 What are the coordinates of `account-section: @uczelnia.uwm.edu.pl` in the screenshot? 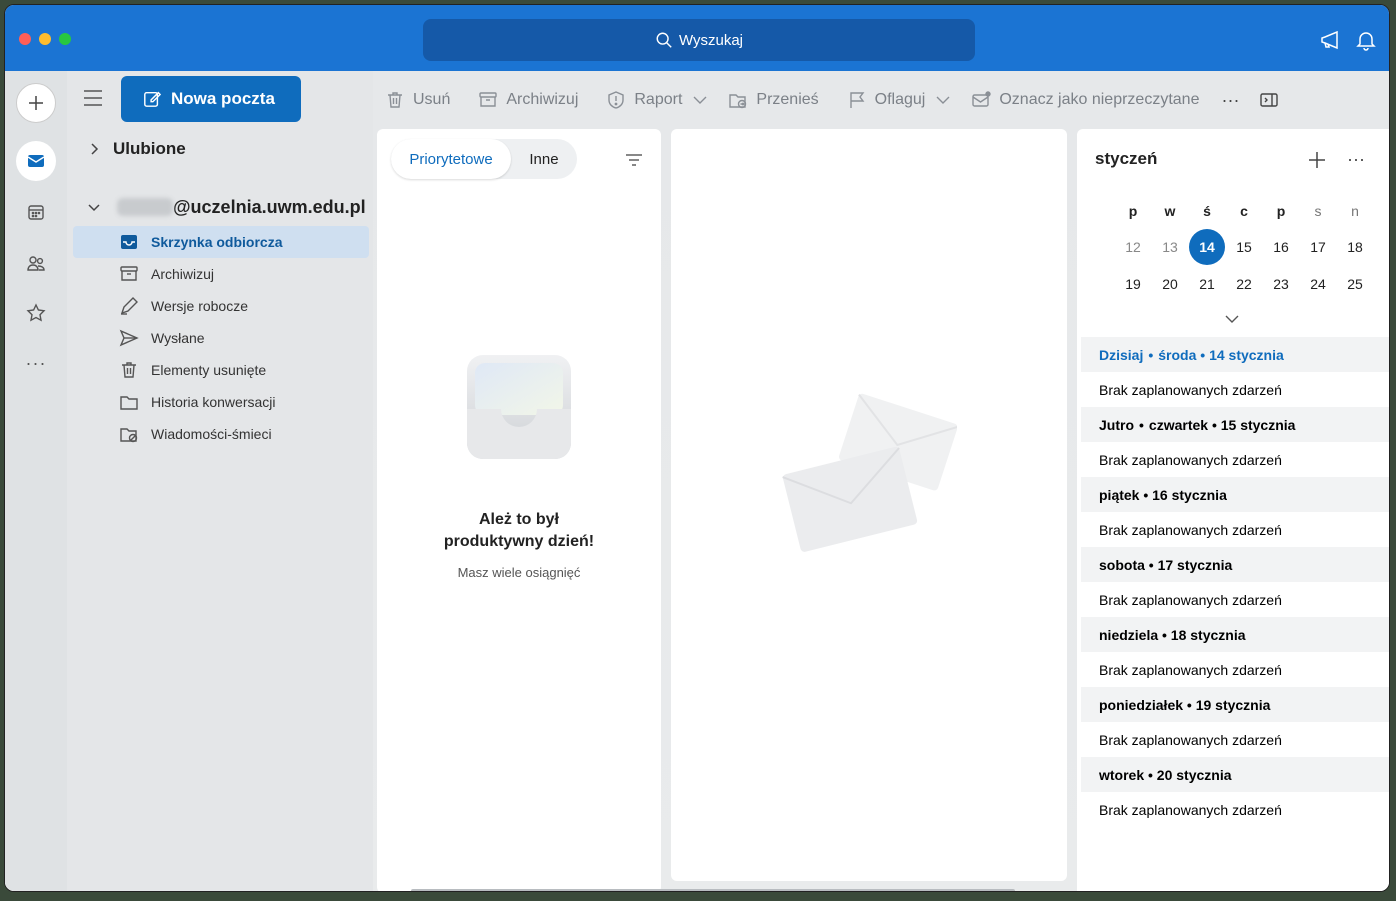 It's located at (221, 207).